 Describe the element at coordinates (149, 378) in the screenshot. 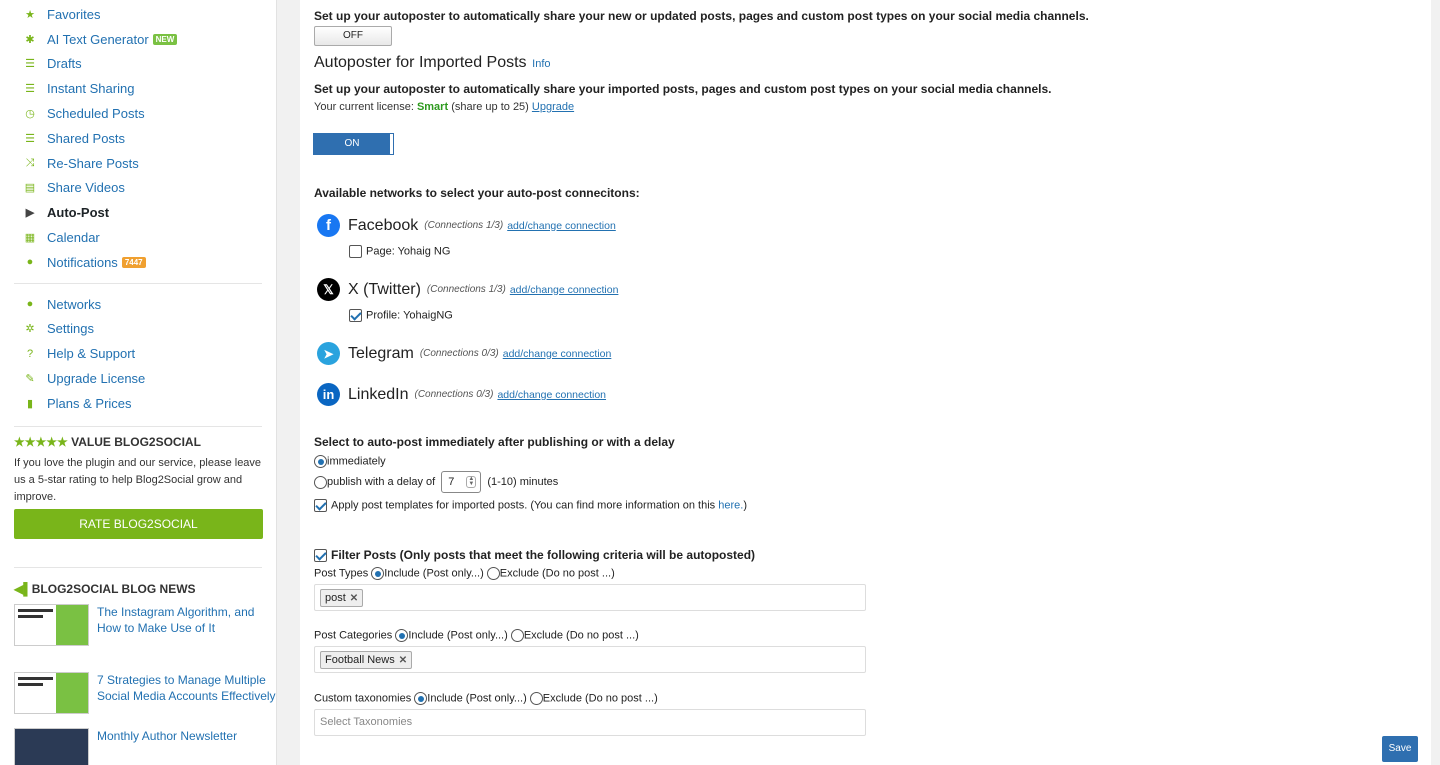

I see `sidebar-item-upgrade-license: ✎ Upgrade License` at that location.